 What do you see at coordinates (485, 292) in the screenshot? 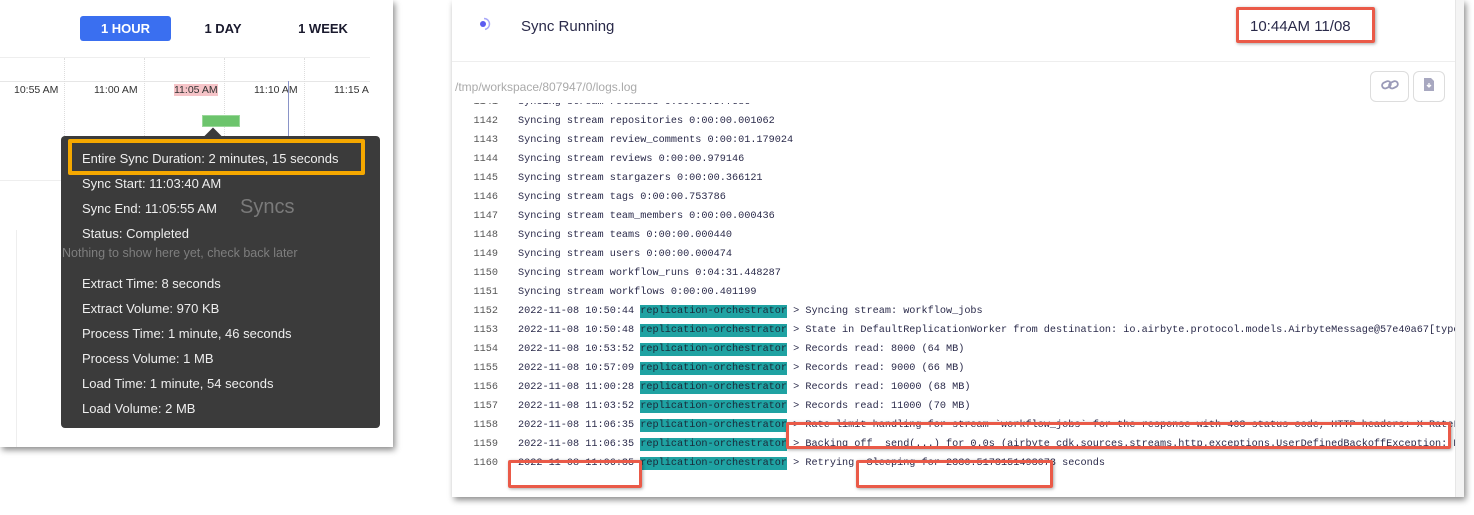
I see `line-number: 1151` at bounding box center [485, 292].